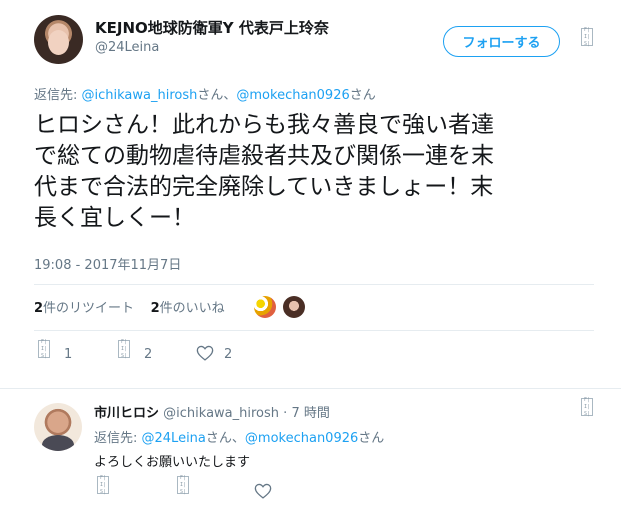  What do you see at coordinates (501, 41) in the screenshot?
I see `follow-button: フォローする` at bounding box center [501, 41].